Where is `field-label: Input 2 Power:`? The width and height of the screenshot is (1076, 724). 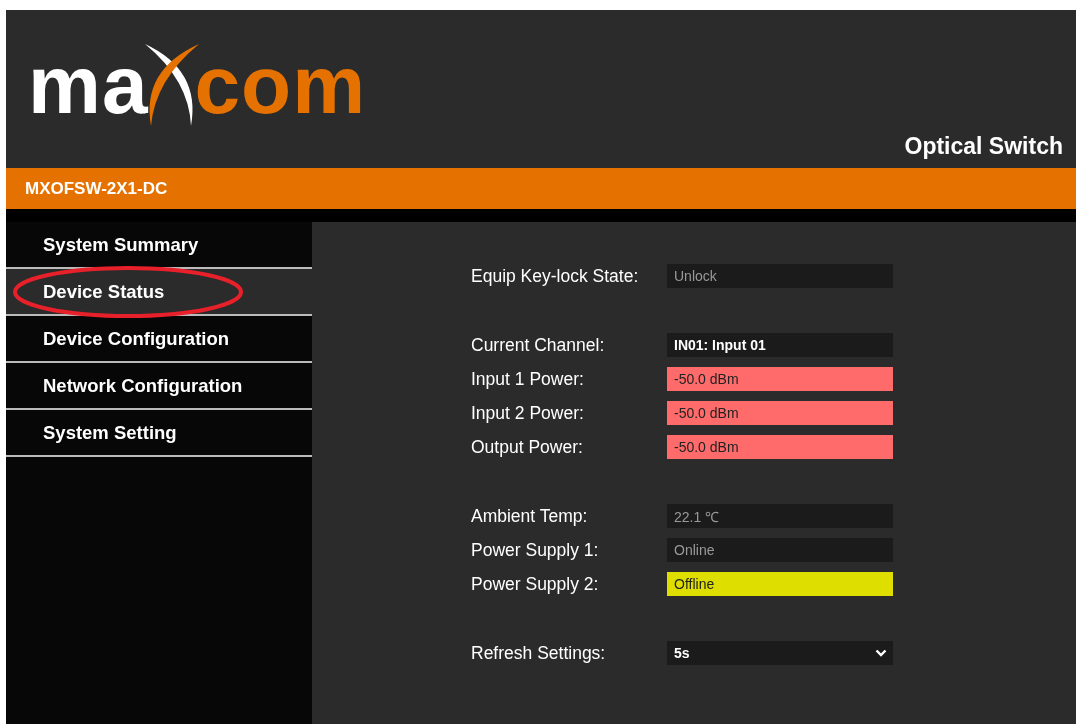
field-label: Input 2 Power: is located at coordinates (528, 413).